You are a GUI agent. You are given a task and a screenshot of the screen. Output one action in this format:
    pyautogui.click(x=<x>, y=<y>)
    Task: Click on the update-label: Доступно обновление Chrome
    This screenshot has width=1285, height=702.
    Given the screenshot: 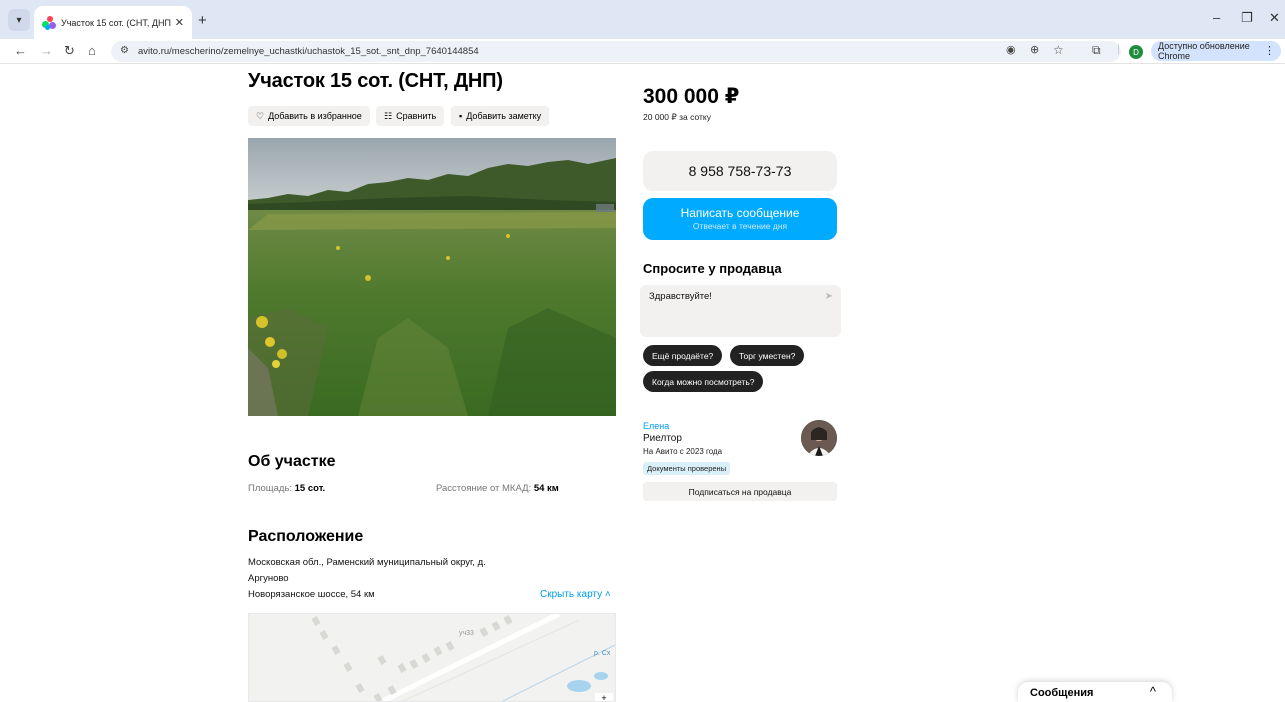 What is the action you would take?
    pyautogui.click(x=1204, y=51)
    